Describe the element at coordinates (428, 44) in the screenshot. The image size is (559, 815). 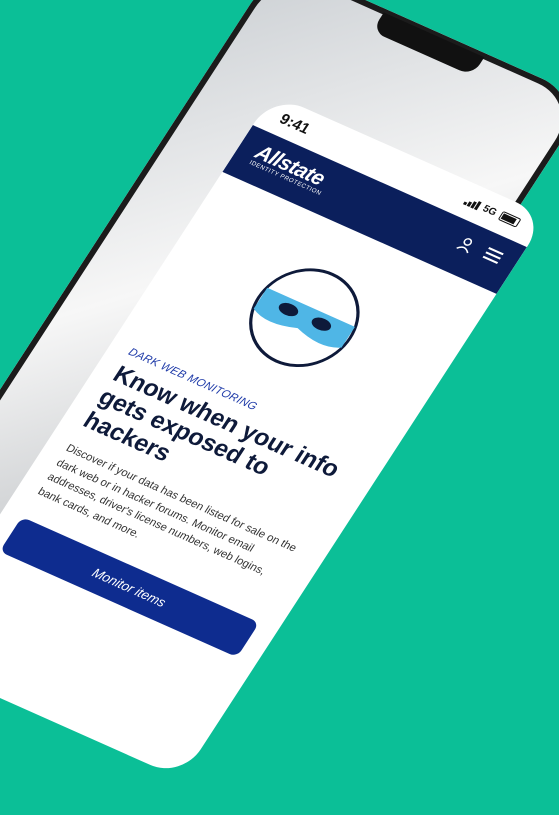
I see `device-notch` at that location.